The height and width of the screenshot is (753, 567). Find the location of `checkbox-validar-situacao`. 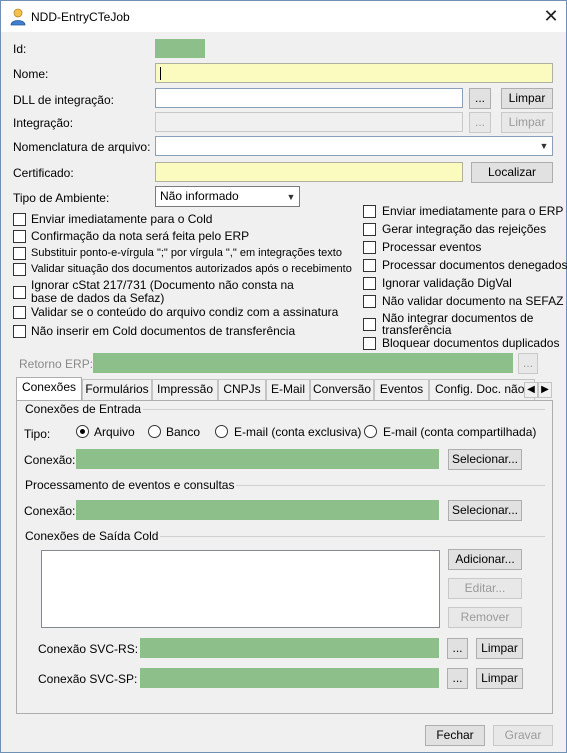

checkbox-validar-situacao is located at coordinates (19, 269).